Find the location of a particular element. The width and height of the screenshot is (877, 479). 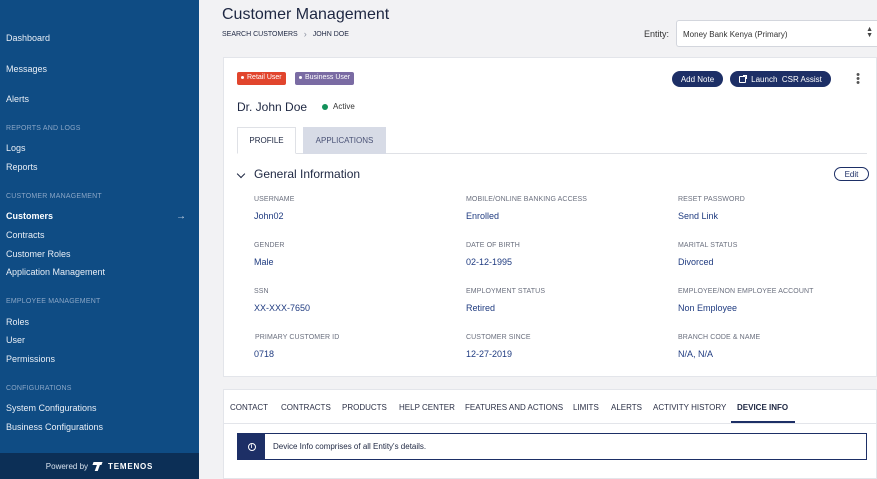

detail-tabs-divider is located at coordinates (550, 423).